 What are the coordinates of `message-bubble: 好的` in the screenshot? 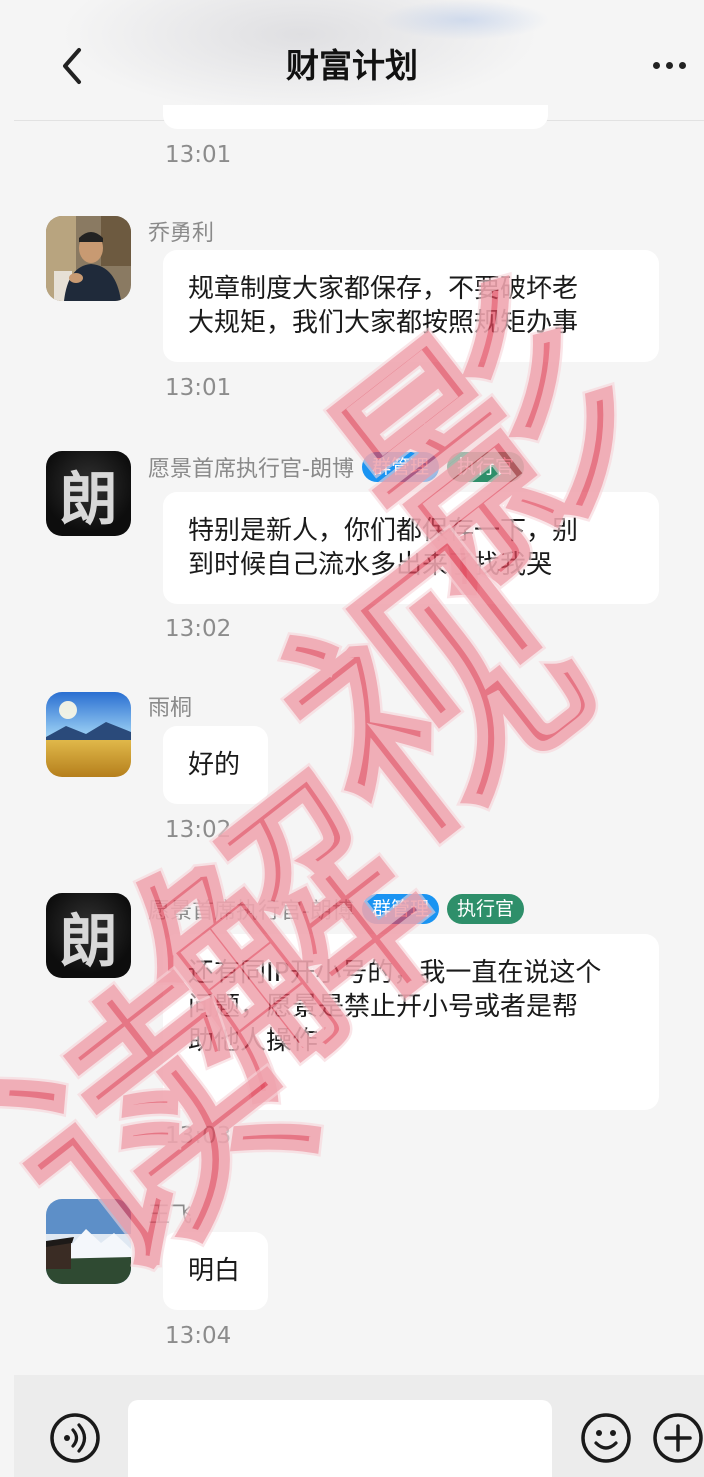 It's located at (215, 765).